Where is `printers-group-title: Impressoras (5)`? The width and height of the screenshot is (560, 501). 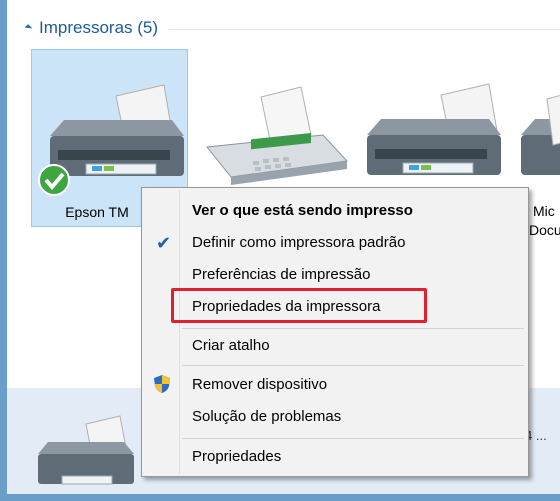 printers-group-title: Impressoras (5) is located at coordinates (99, 27).